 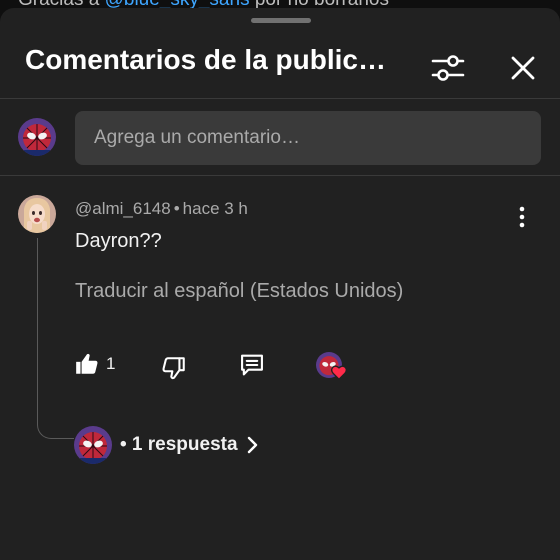 What do you see at coordinates (215, 208) in the screenshot?
I see `comment-time: hace 3 h` at bounding box center [215, 208].